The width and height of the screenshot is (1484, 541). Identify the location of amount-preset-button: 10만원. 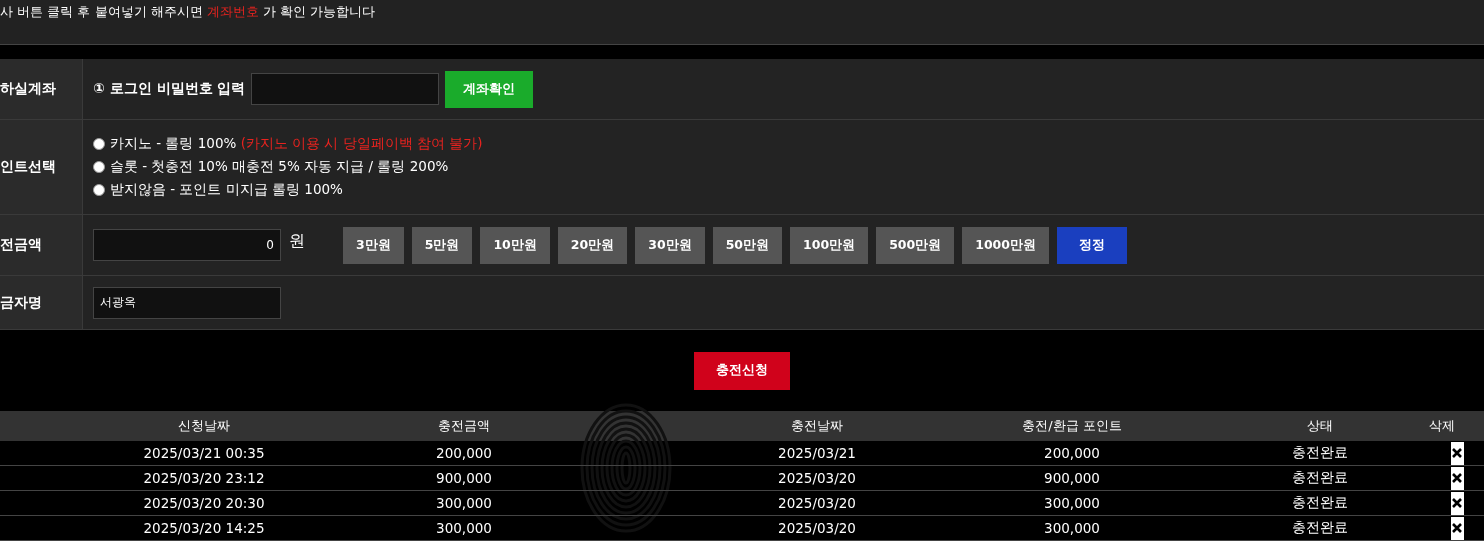
(515, 245).